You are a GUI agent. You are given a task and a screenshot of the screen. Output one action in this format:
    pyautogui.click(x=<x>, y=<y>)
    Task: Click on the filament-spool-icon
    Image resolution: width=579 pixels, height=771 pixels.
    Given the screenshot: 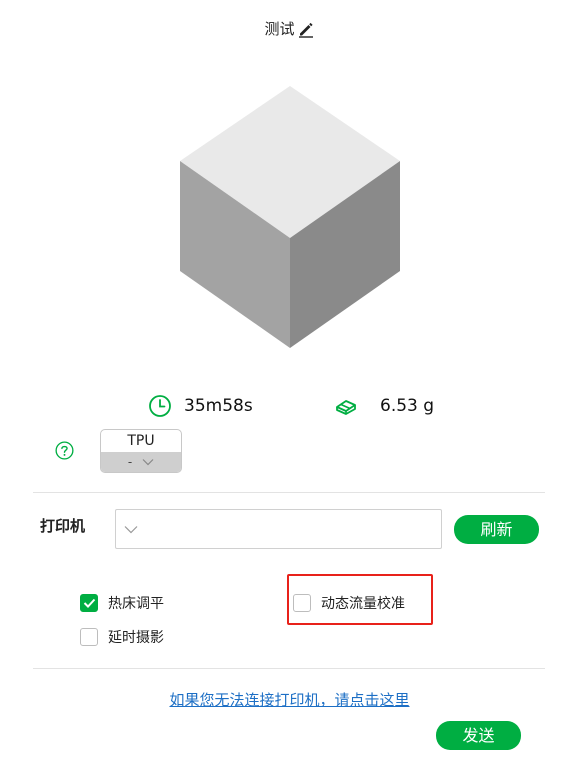 What is the action you would take?
    pyautogui.click(x=346, y=407)
    